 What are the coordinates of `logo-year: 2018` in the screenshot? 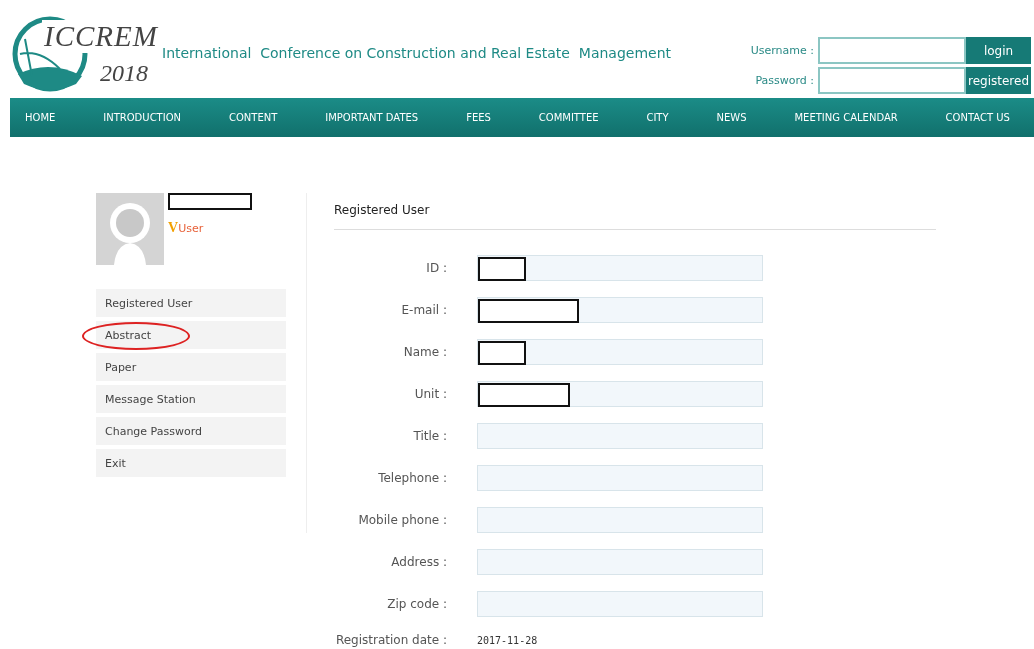 It's located at (124, 73).